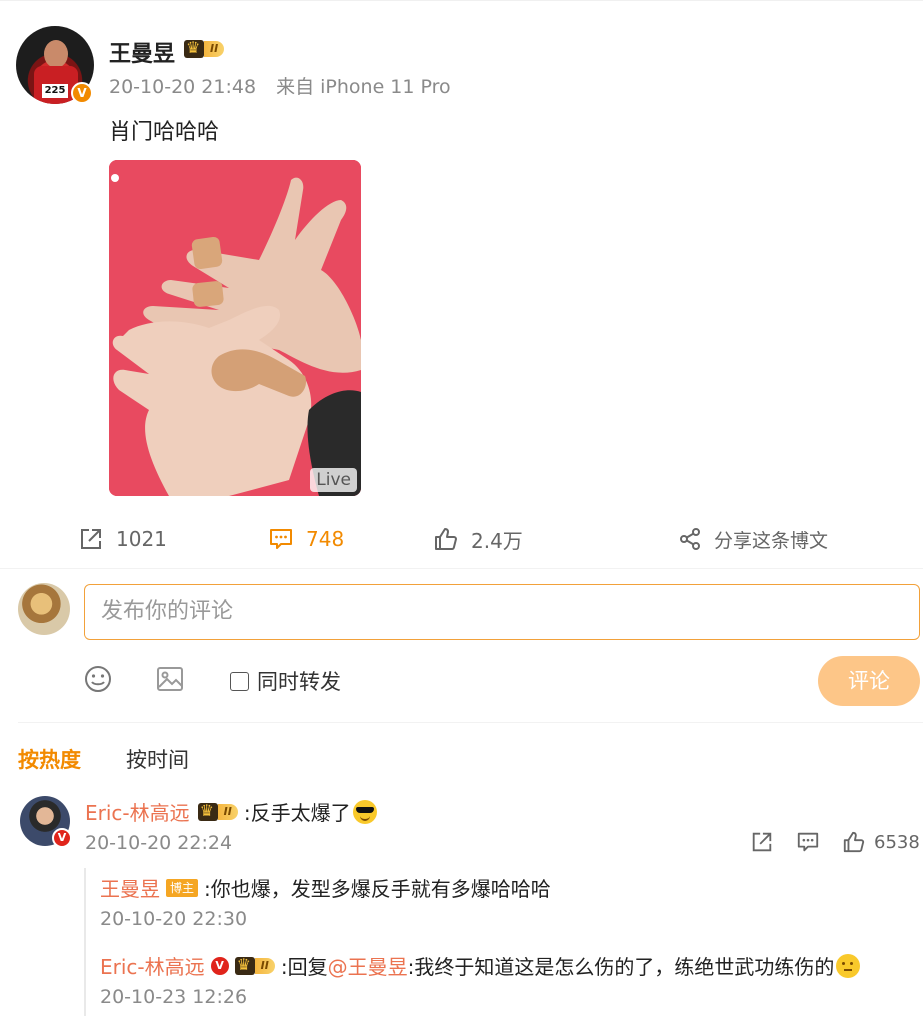 The width and height of the screenshot is (923, 1016). What do you see at coordinates (182, 887) in the screenshot?
I see `blogger-badge: 博主` at bounding box center [182, 887].